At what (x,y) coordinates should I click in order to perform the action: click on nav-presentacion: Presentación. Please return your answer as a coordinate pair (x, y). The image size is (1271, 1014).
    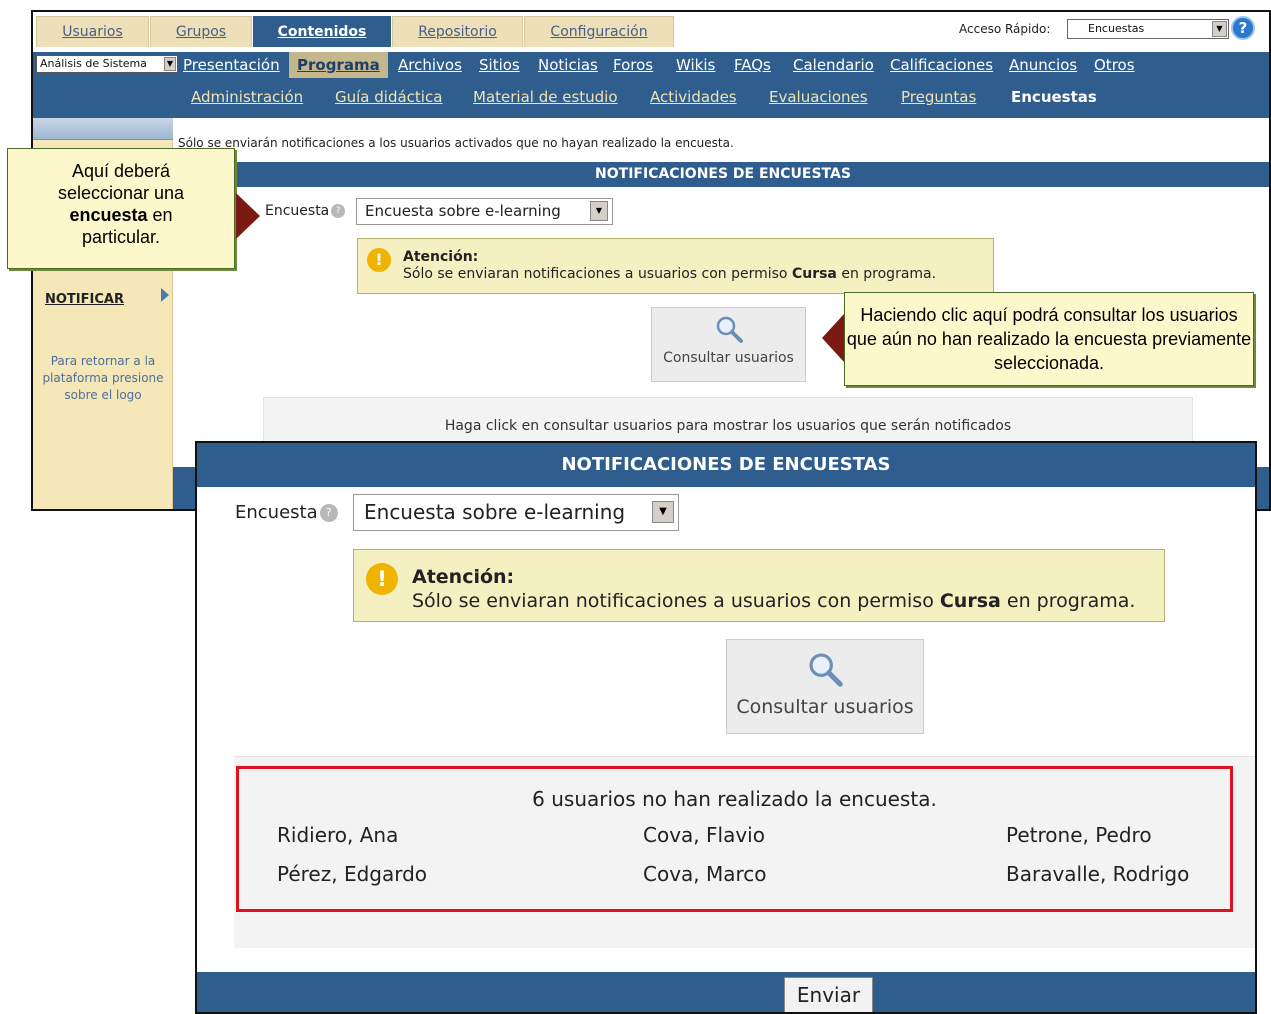
    Looking at the image, I should click on (231, 65).